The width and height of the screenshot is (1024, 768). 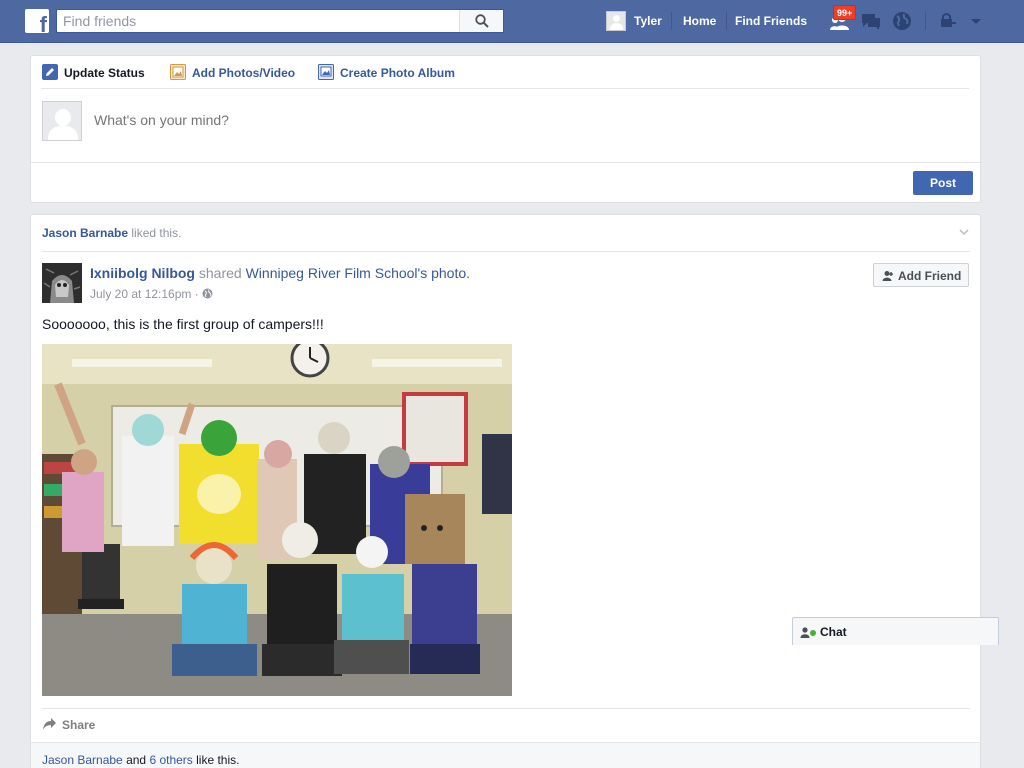 What do you see at coordinates (207, 293) in the screenshot?
I see `public-globe-icon` at bounding box center [207, 293].